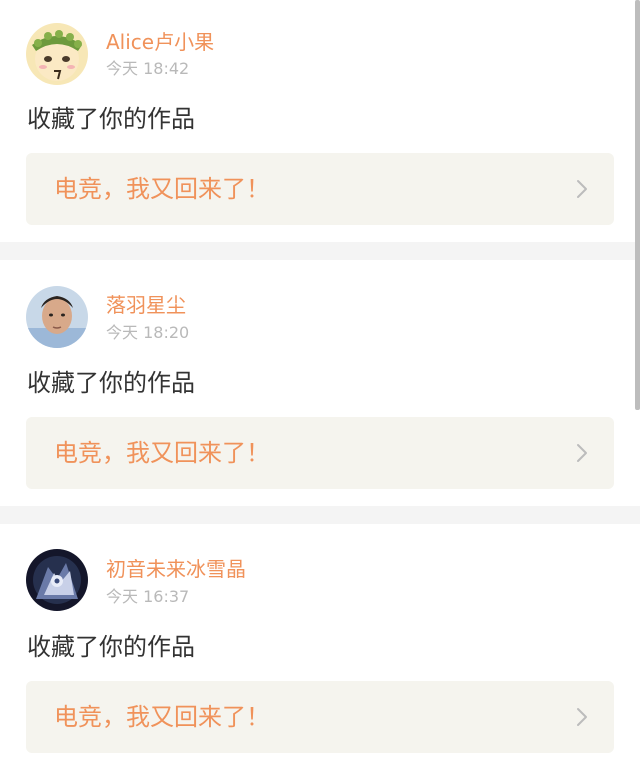 The width and height of the screenshot is (640, 771). Describe the element at coordinates (176, 569) in the screenshot. I see `username: 初音未来冰雪晶` at that location.